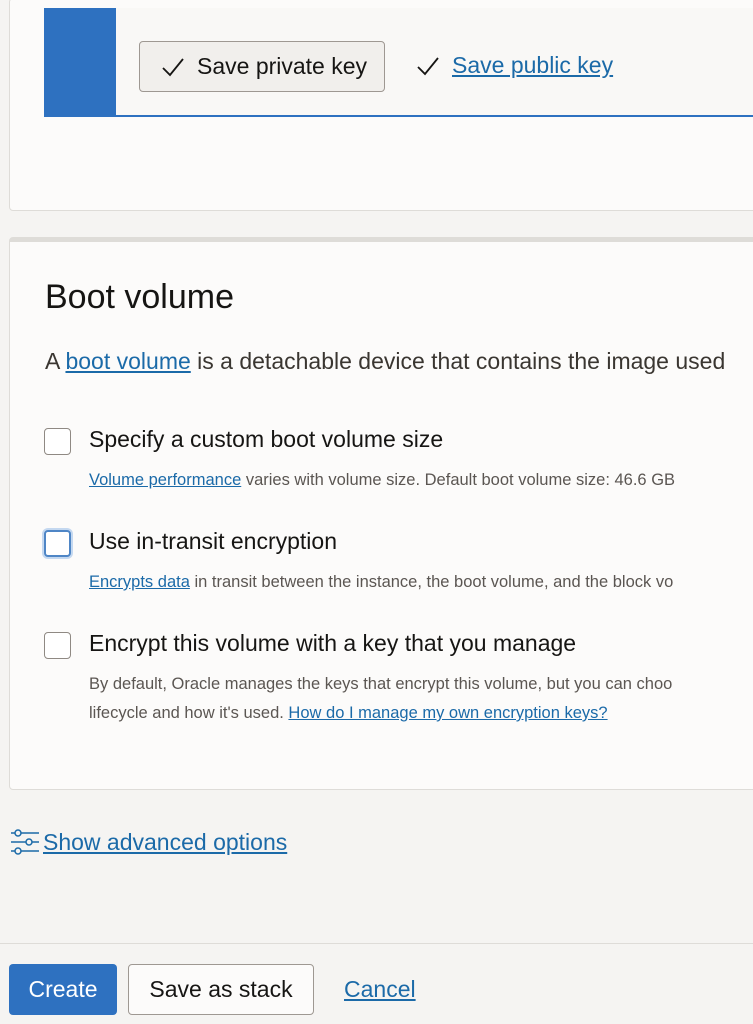 The height and width of the screenshot is (1024, 753). What do you see at coordinates (165, 480) in the screenshot?
I see `volume-performance-link: Volume performance` at bounding box center [165, 480].